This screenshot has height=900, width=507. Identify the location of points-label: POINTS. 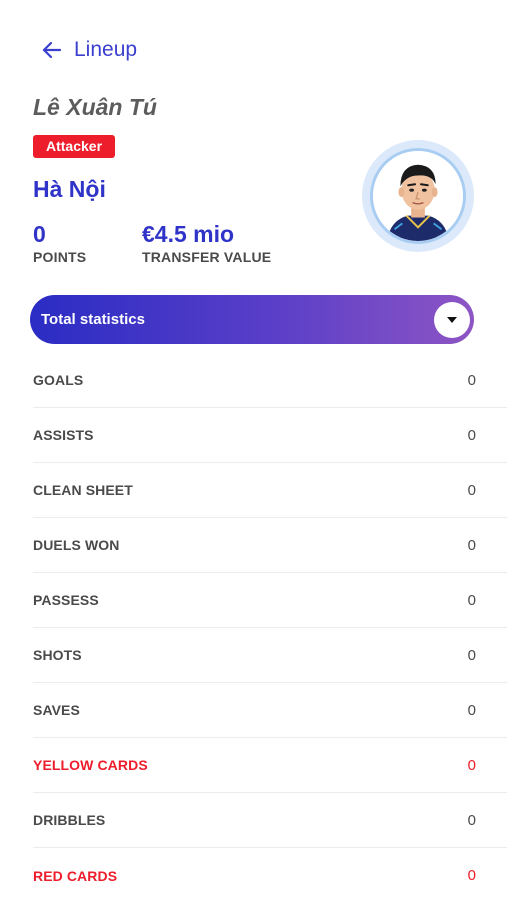
(60, 257).